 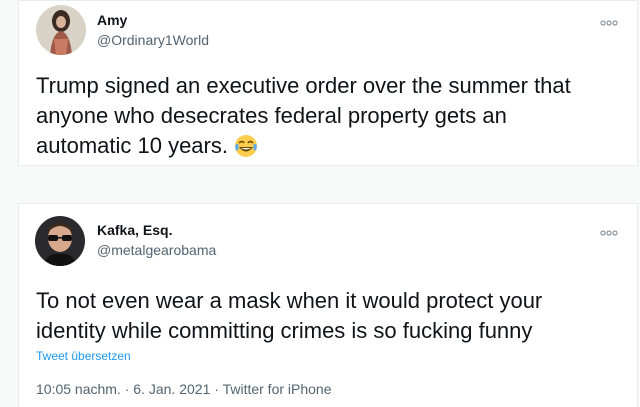 What do you see at coordinates (329, 146) in the screenshot?
I see `tweet-text-line: automatic 10 years.` at bounding box center [329, 146].